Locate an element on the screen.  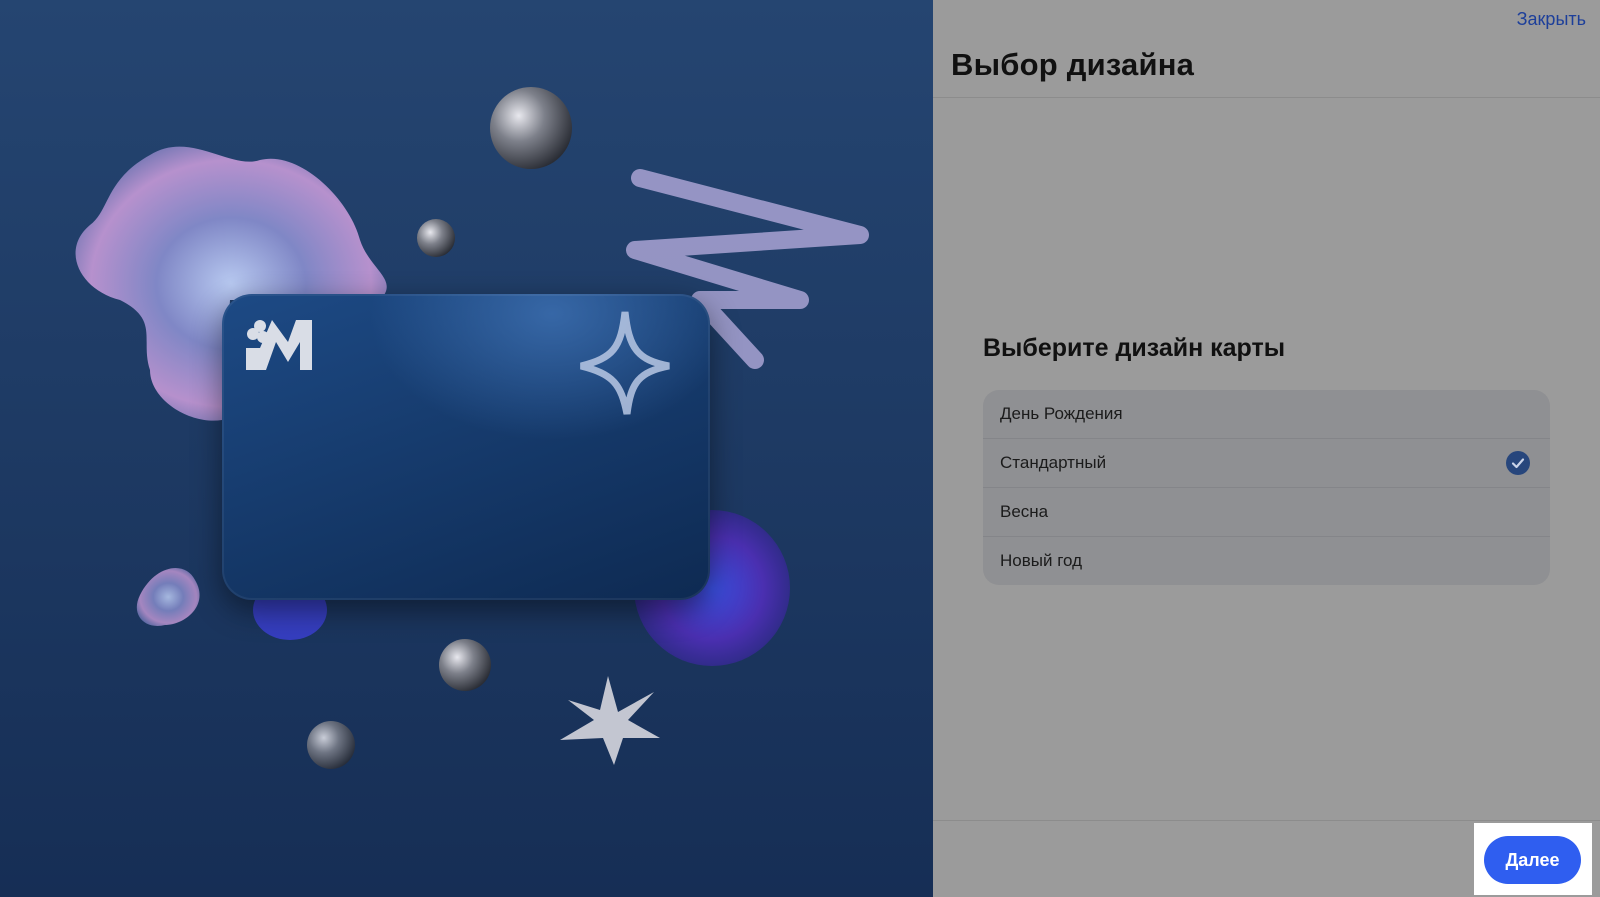
chrome-sphere-bottom-left is located at coordinates (331, 745).